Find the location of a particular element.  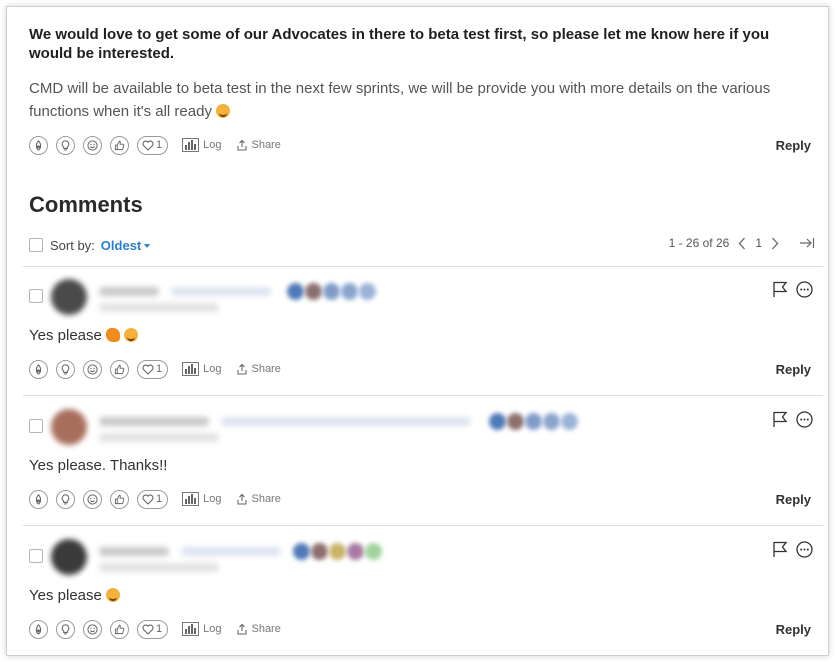

author-title-redacted is located at coordinates (231, 551).